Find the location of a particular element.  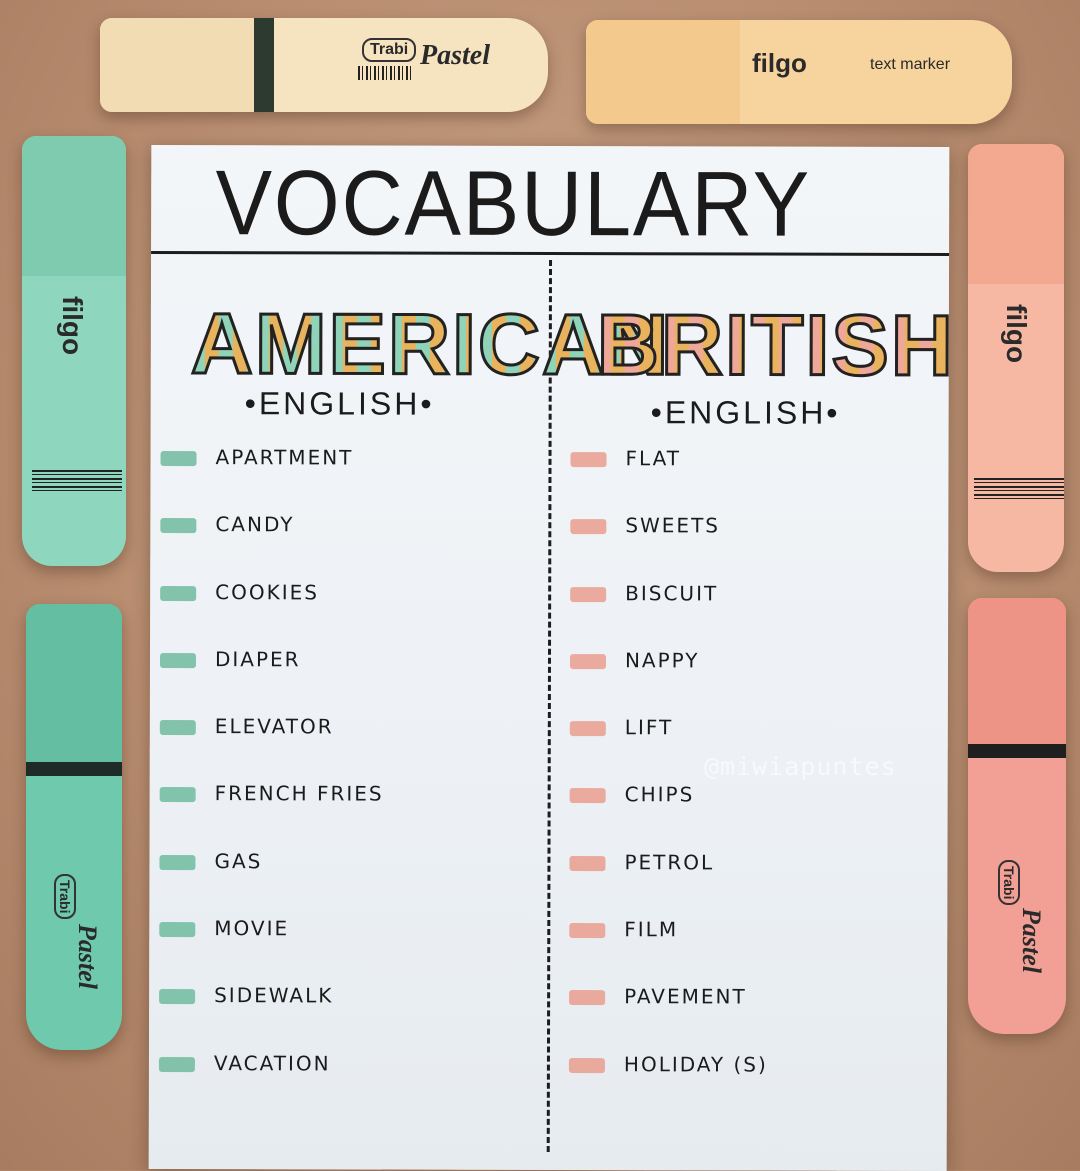

british-term: FILM is located at coordinates (651, 929).